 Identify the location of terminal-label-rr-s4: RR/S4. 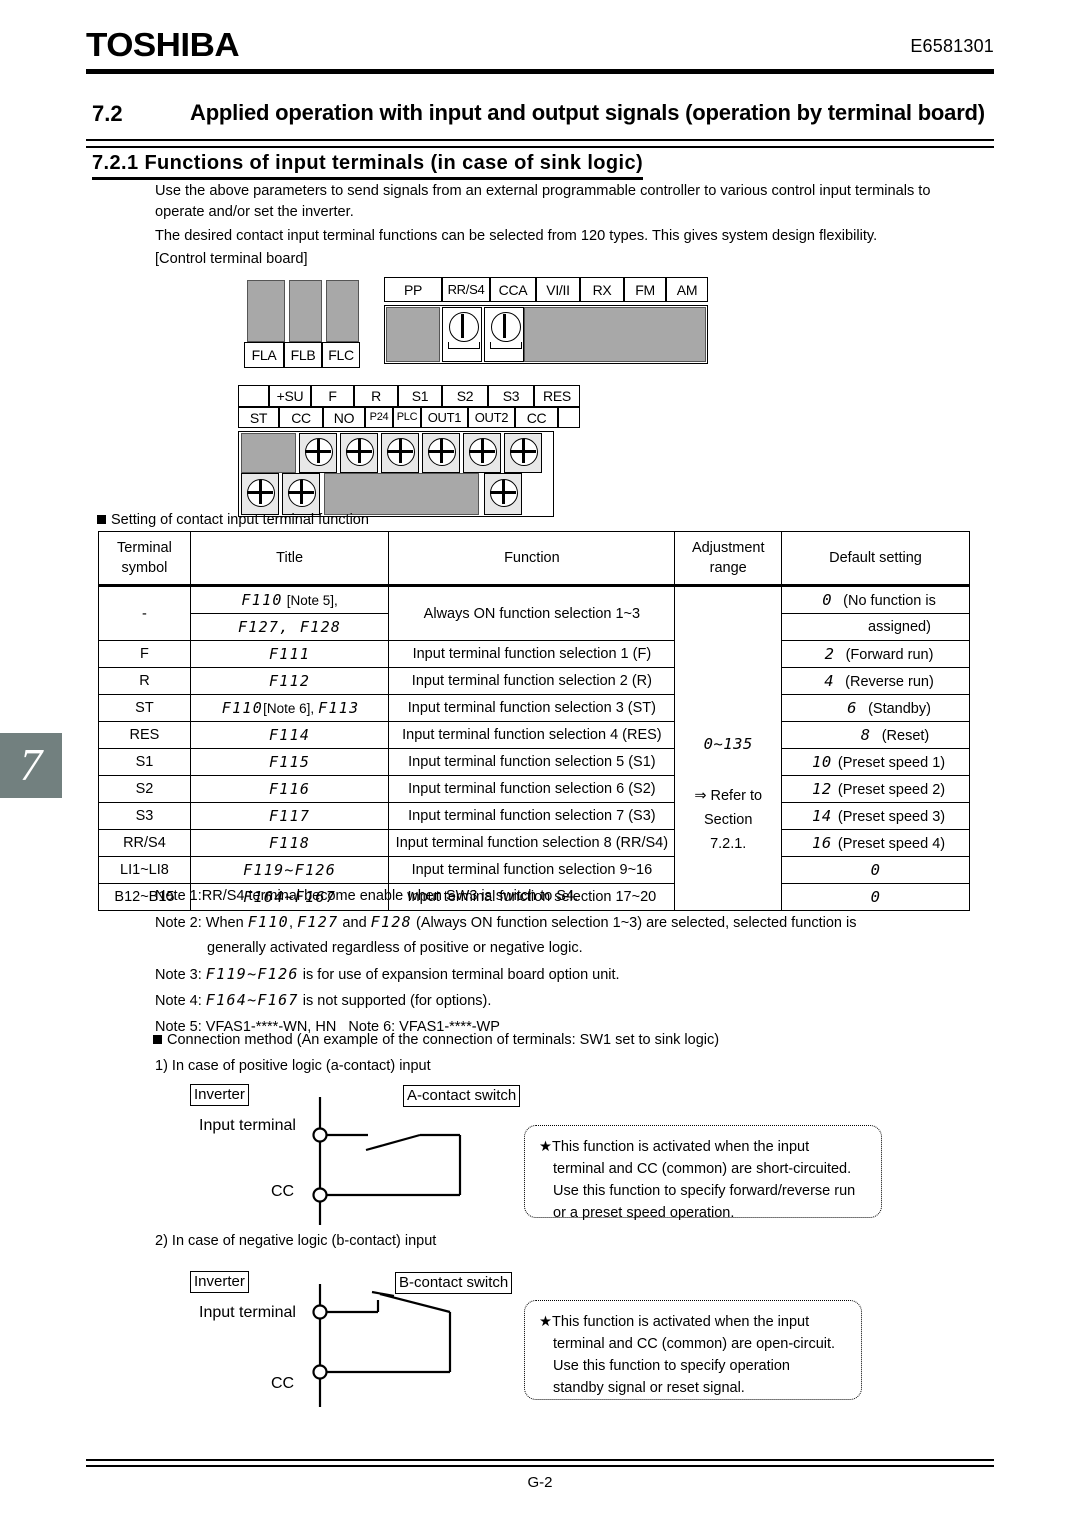
(466, 289).